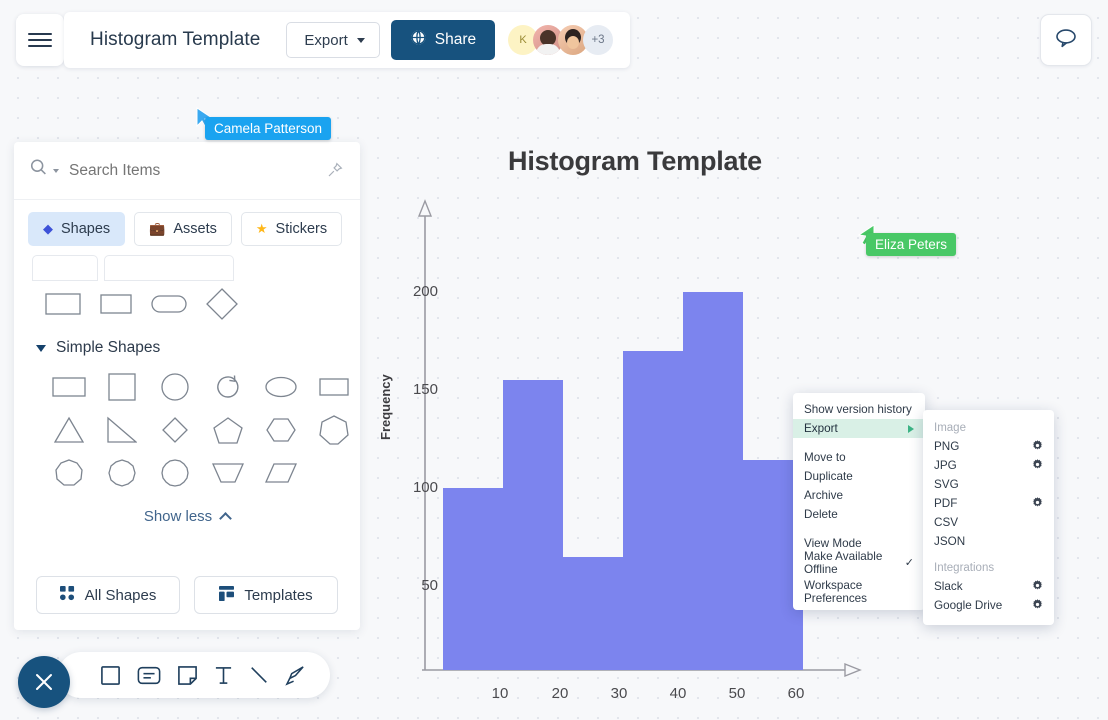 The height and width of the screenshot is (720, 1108). What do you see at coordinates (988, 484) in the screenshot?
I see `submenu-item-svg: SVG` at bounding box center [988, 484].